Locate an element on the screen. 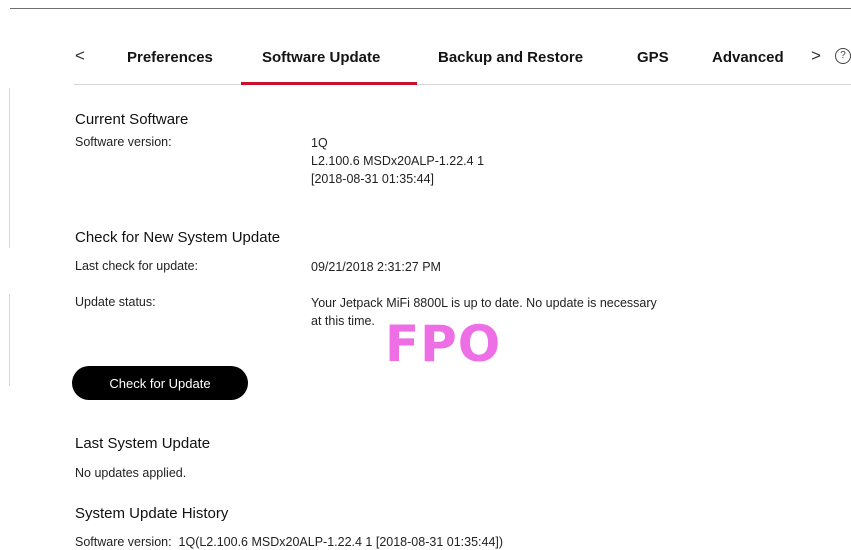  software-version-line: L2.100.6 MSDx20ALP-1.22.4 1 is located at coordinates (398, 161).